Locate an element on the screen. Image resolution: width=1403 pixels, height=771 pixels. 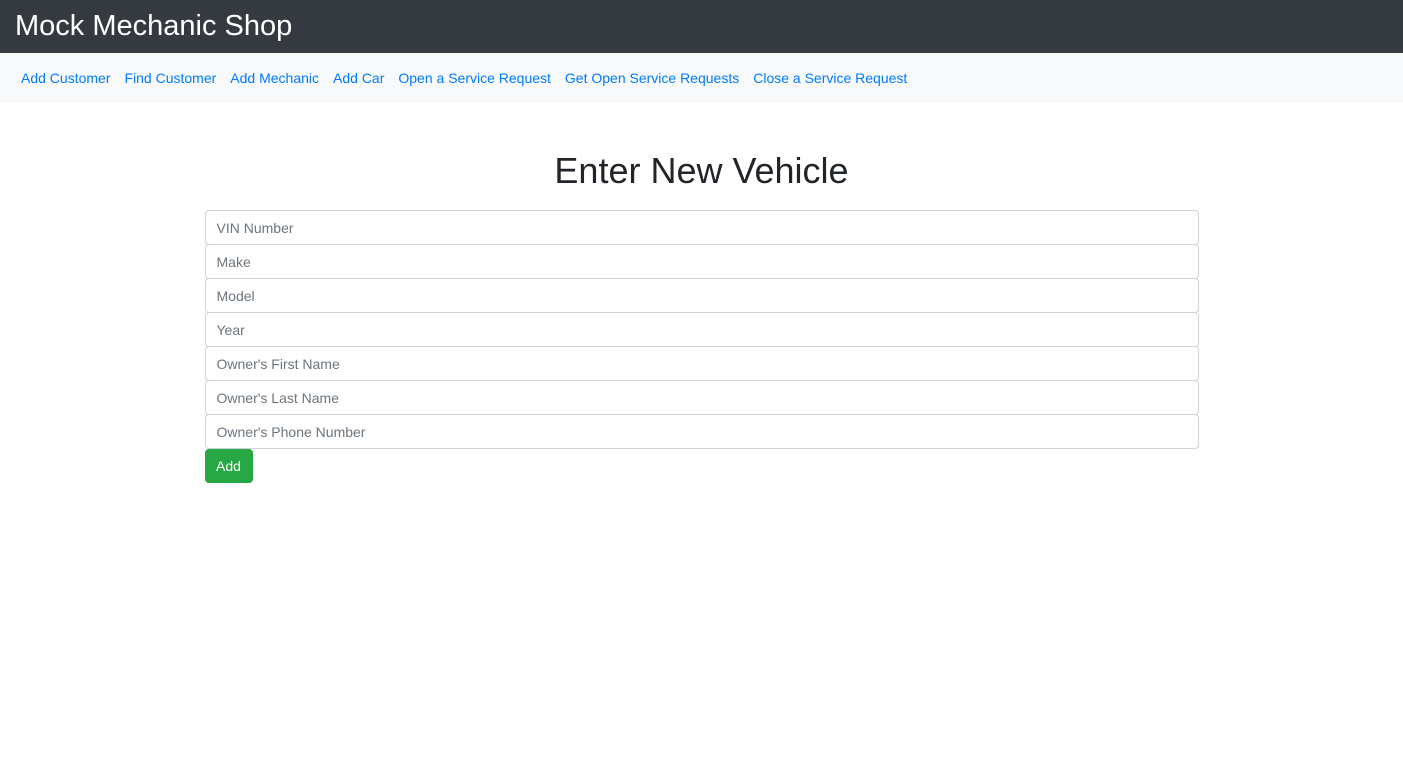
vin-number-input is located at coordinates (701, 228).